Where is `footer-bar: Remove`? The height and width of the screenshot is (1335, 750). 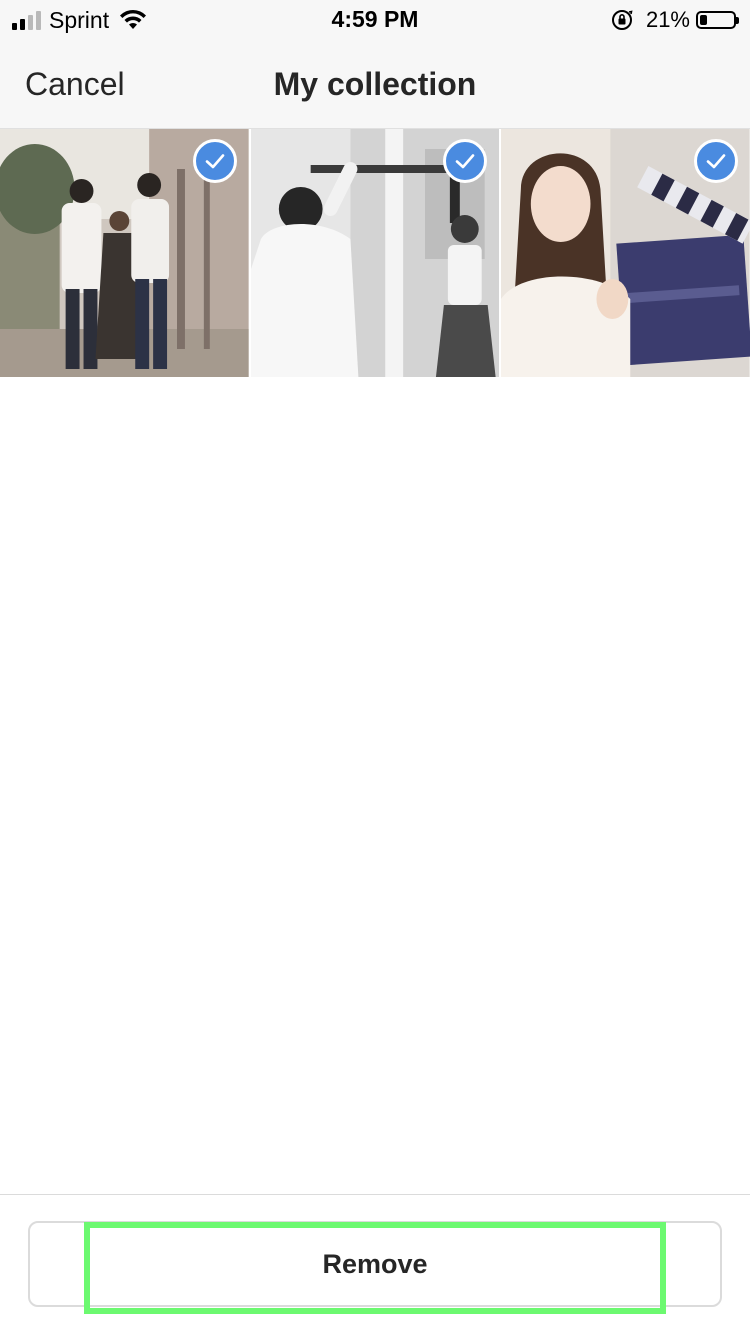
footer-bar: Remove is located at coordinates (375, 1264).